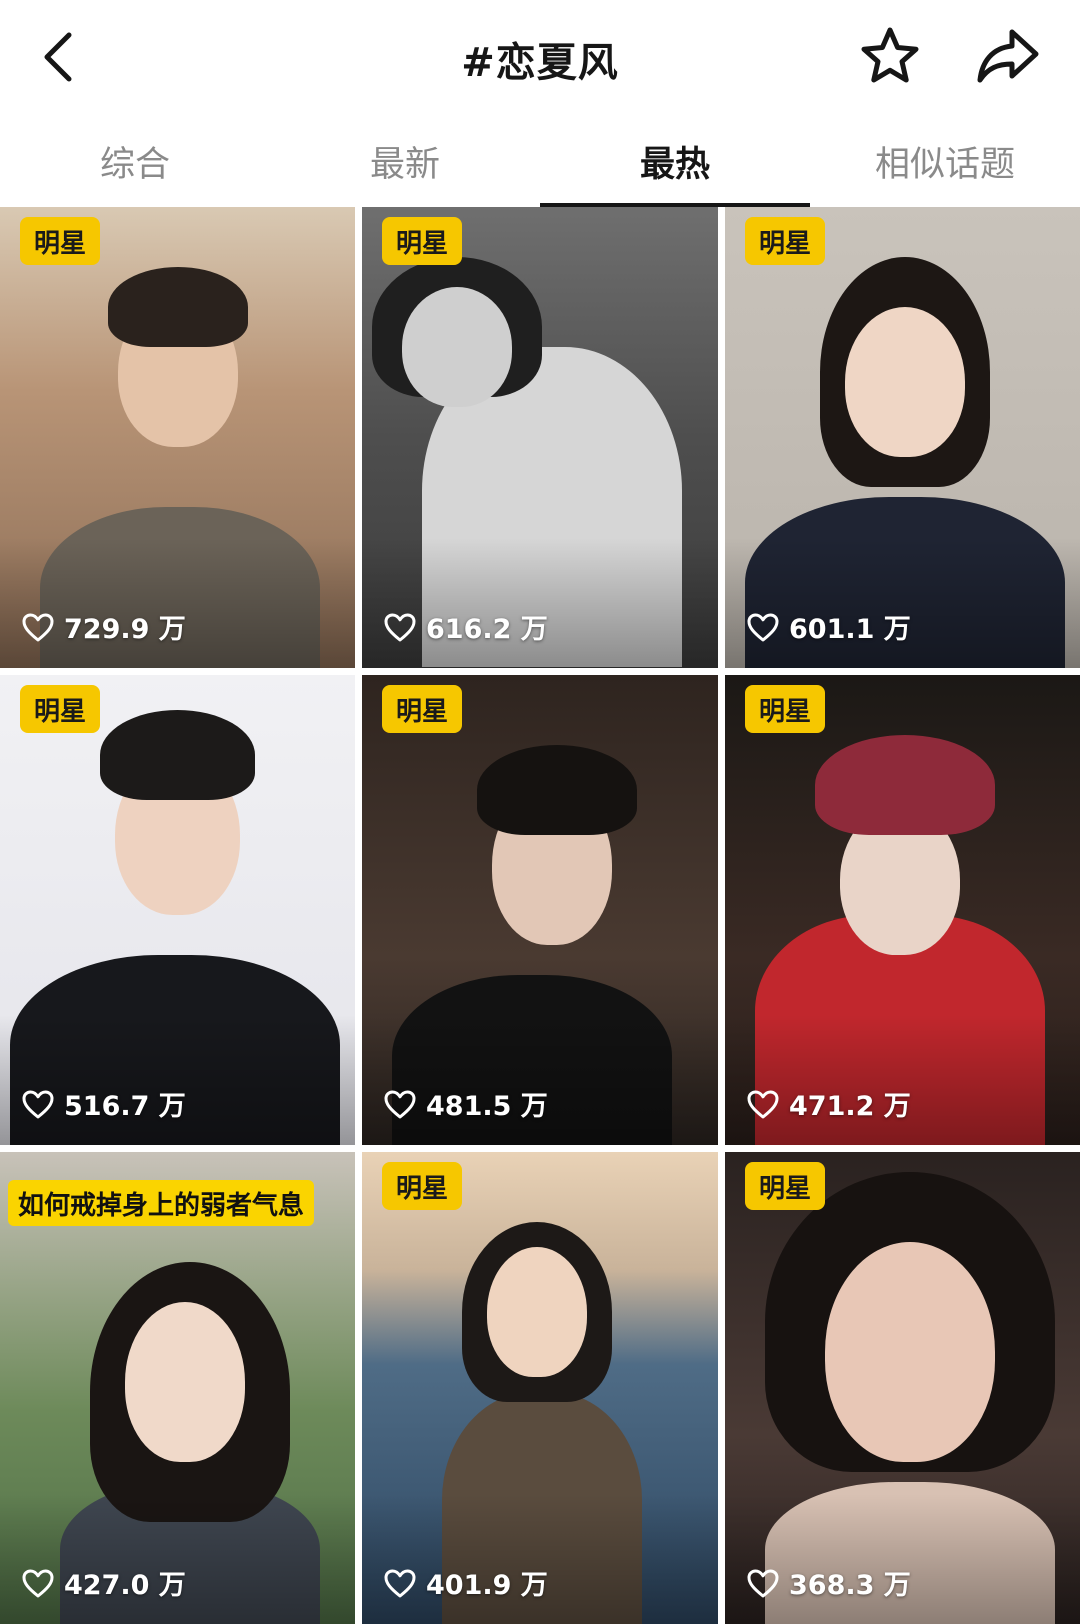 The image size is (1080, 1624). I want to click on video-card: 明星 471.2 万, so click(902, 910).